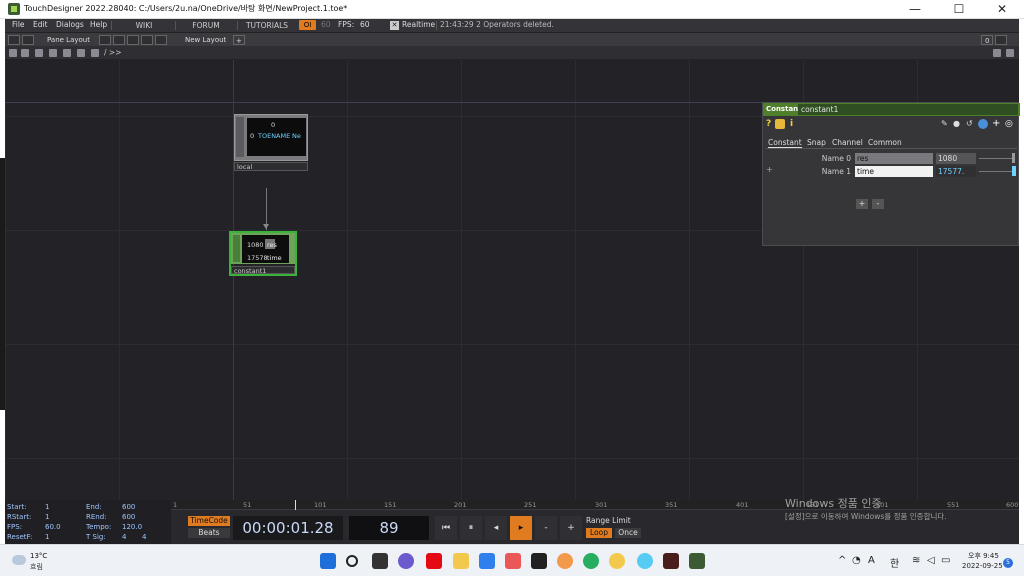 The image size is (1024, 576). Describe the element at coordinates (389, 528) in the screenshot. I see `frame-display: 89` at that location.